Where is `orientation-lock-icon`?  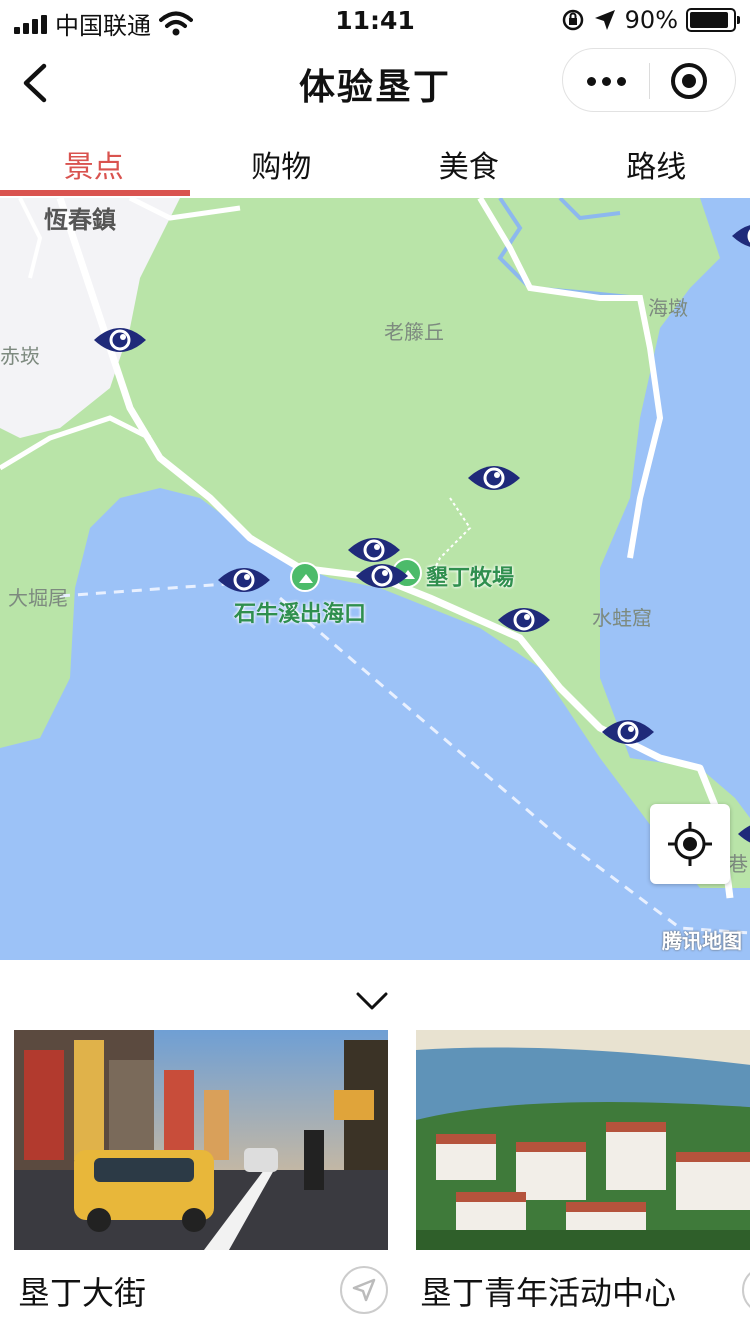
orientation-lock-icon is located at coordinates (572, 20).